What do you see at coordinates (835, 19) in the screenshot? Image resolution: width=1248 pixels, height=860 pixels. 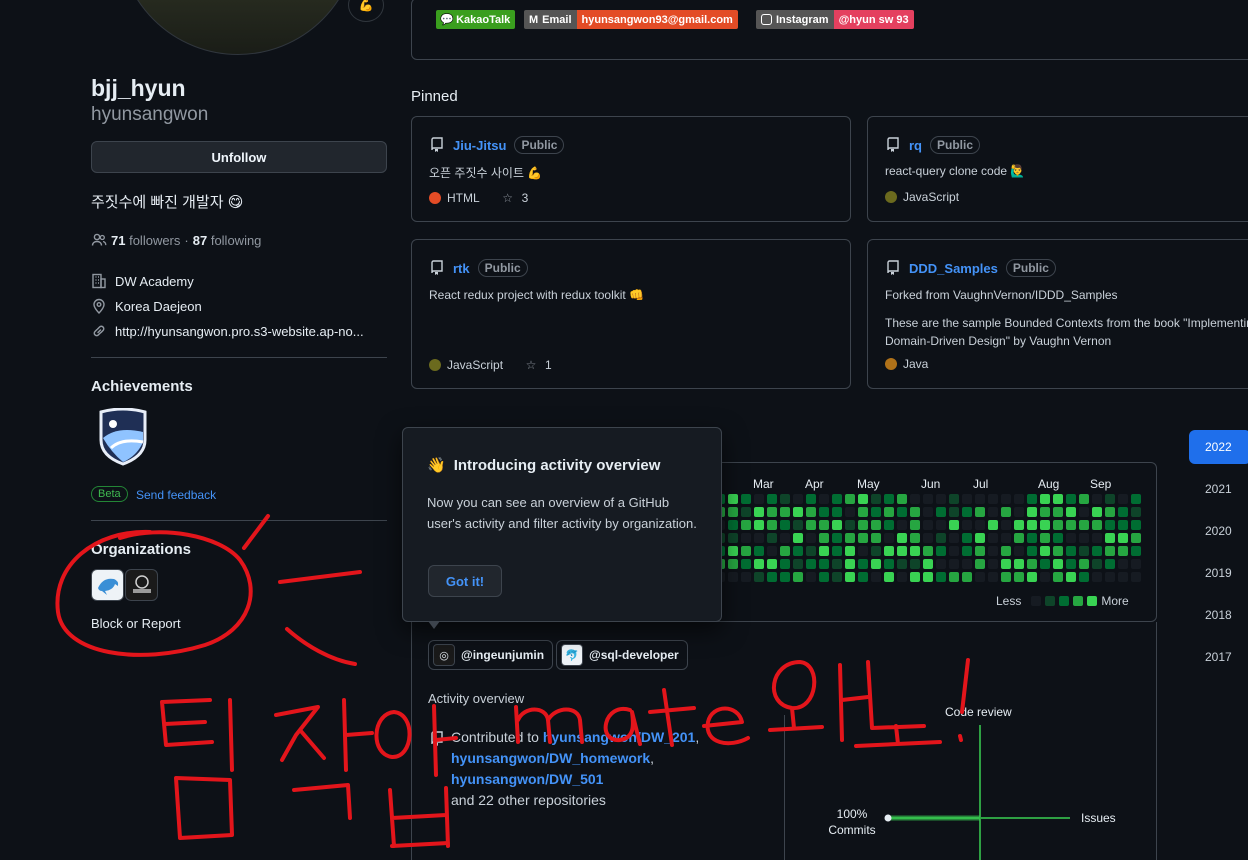 I see `instagram-badge: Instagram @hyun sw 93` at bounding box center [835, 19].